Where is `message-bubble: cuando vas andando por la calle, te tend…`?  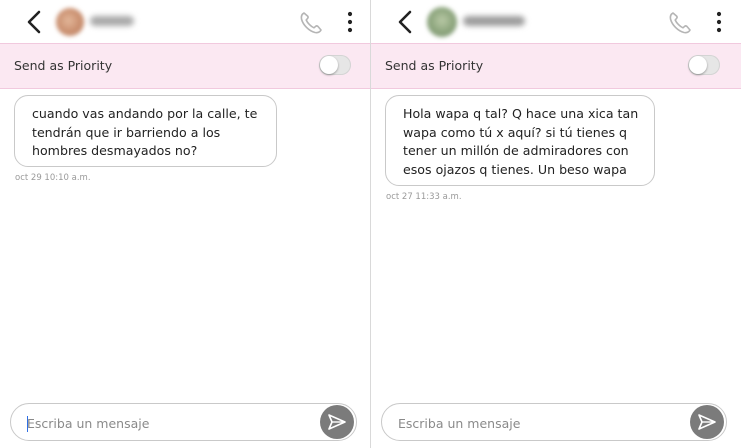 message-bubble: cuando vas andando por la calle, te tend… is located at coordinates (145, 131).